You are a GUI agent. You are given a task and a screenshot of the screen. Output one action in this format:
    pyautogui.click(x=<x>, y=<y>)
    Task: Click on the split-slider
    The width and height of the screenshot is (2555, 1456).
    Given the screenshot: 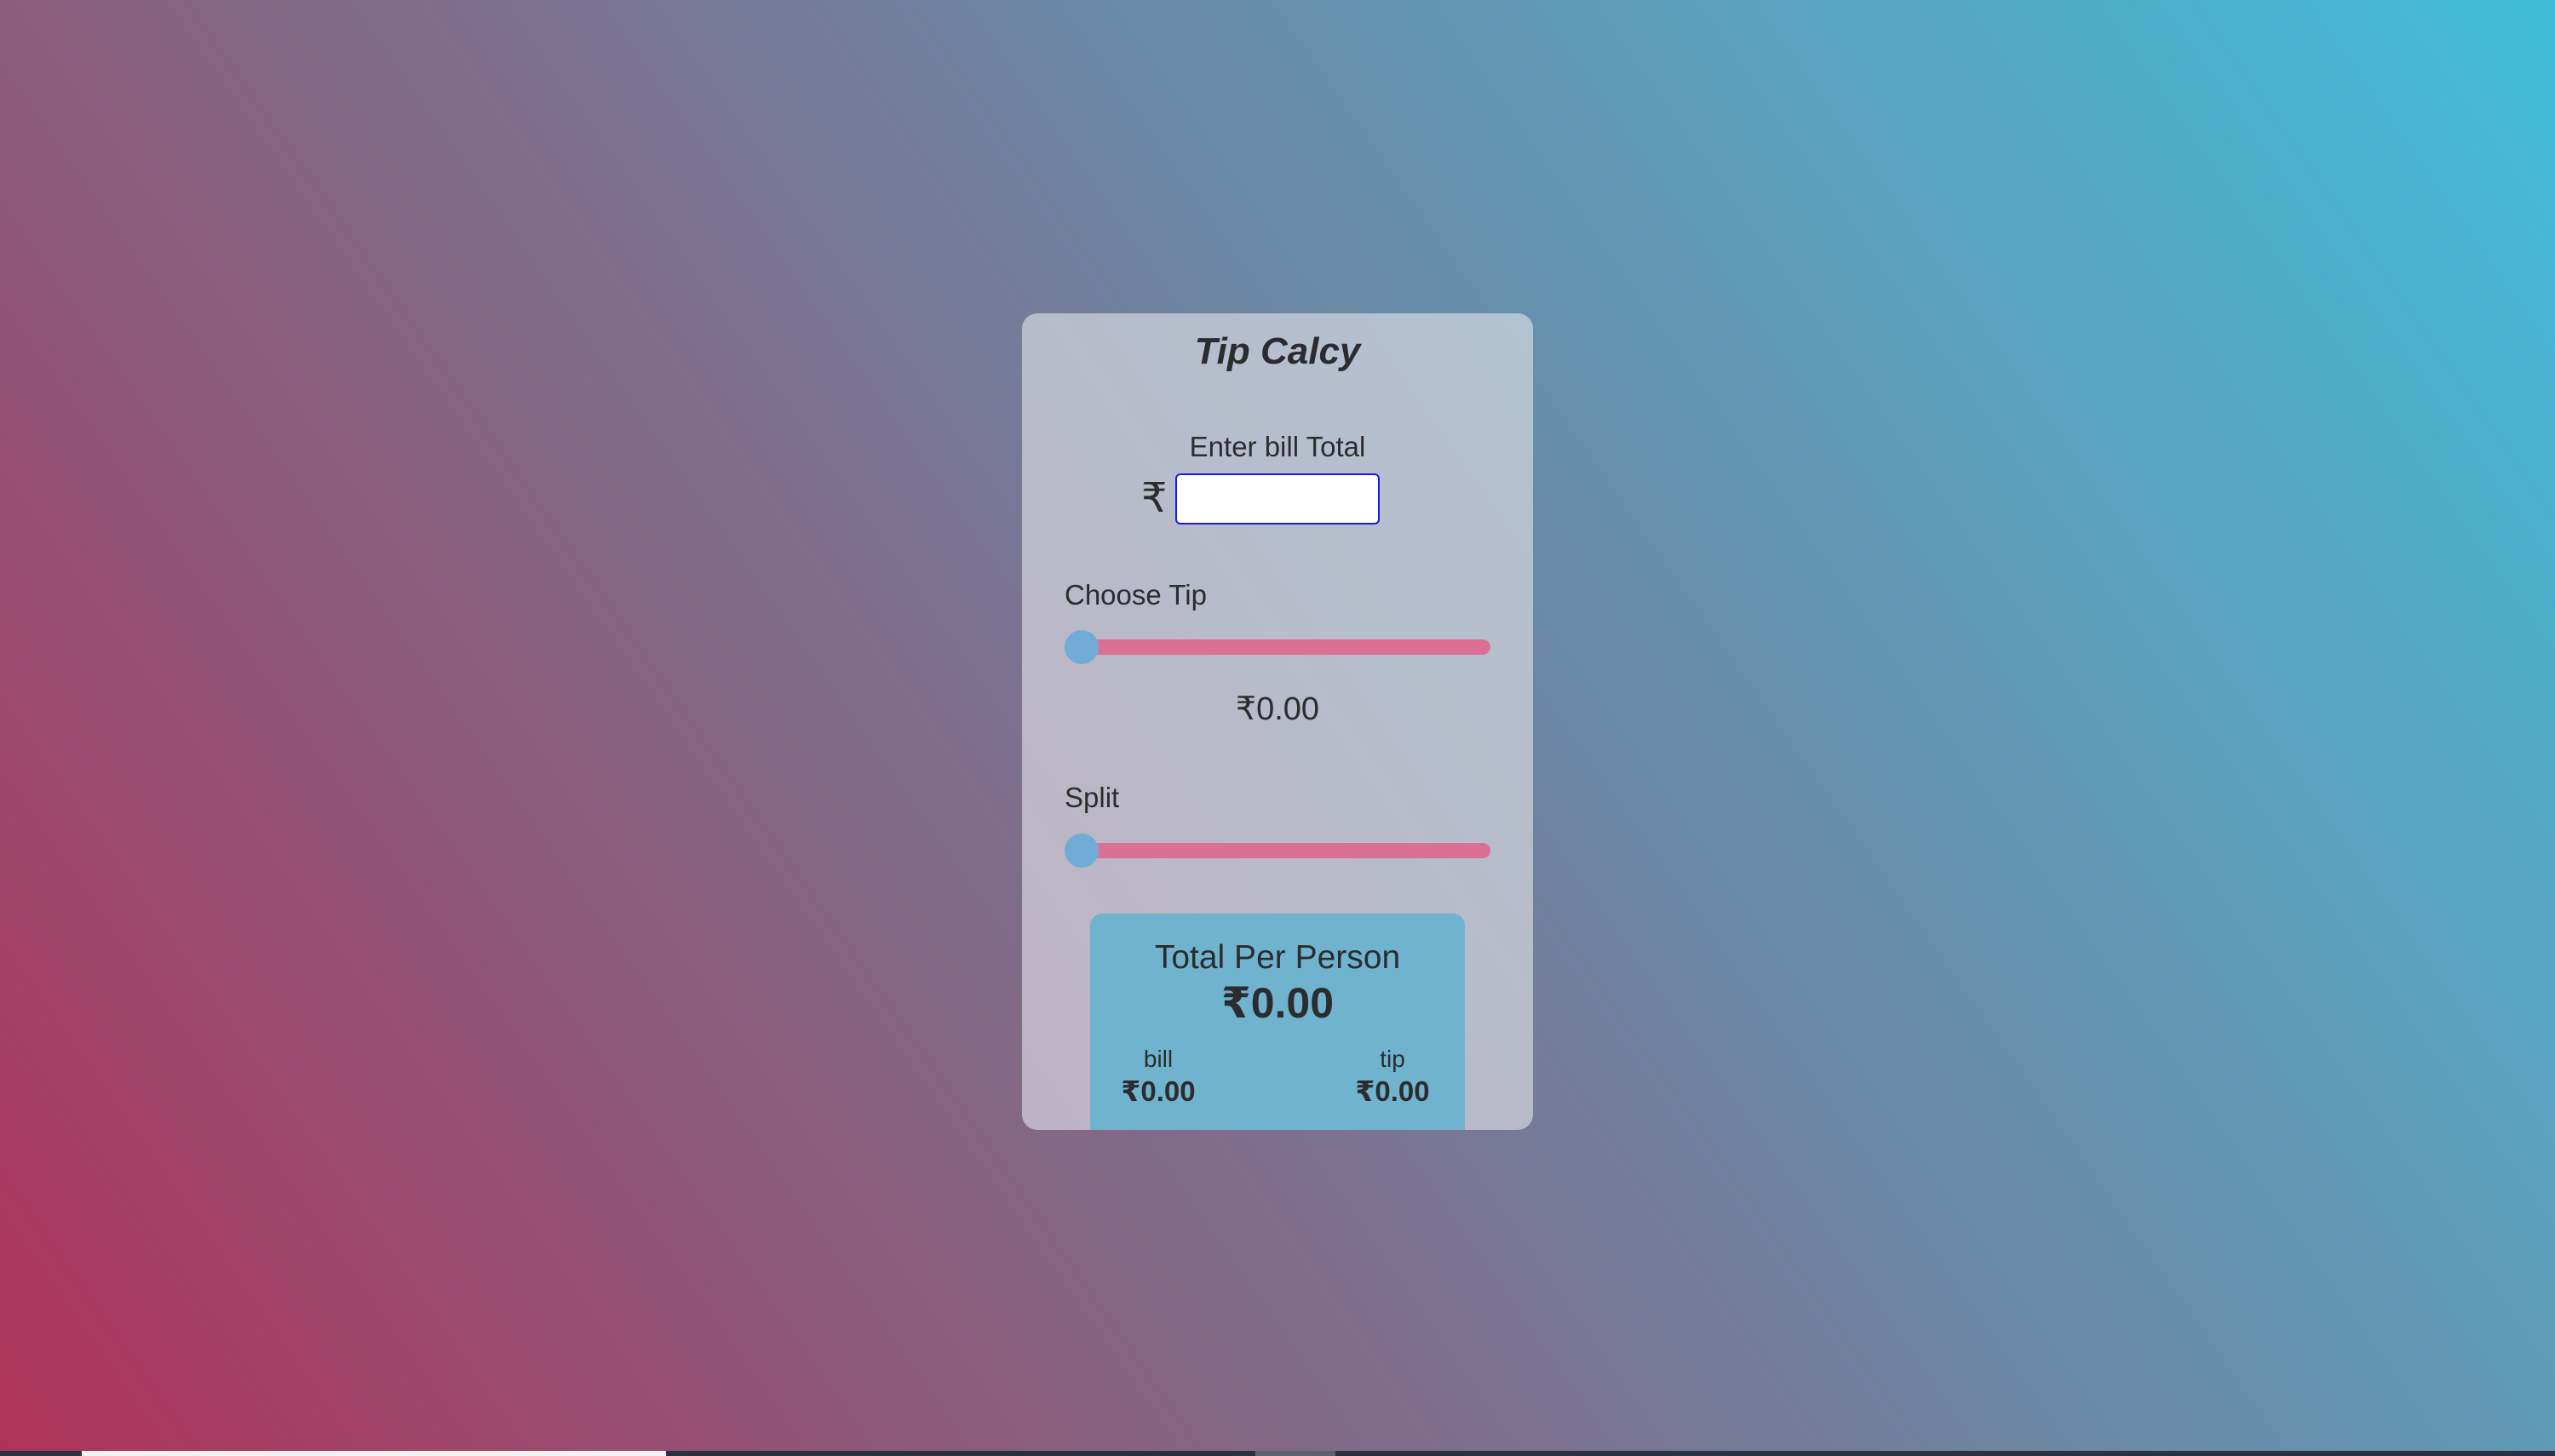 What is the action you would take?
    pyautogui.click(x=1277, y=850)
    